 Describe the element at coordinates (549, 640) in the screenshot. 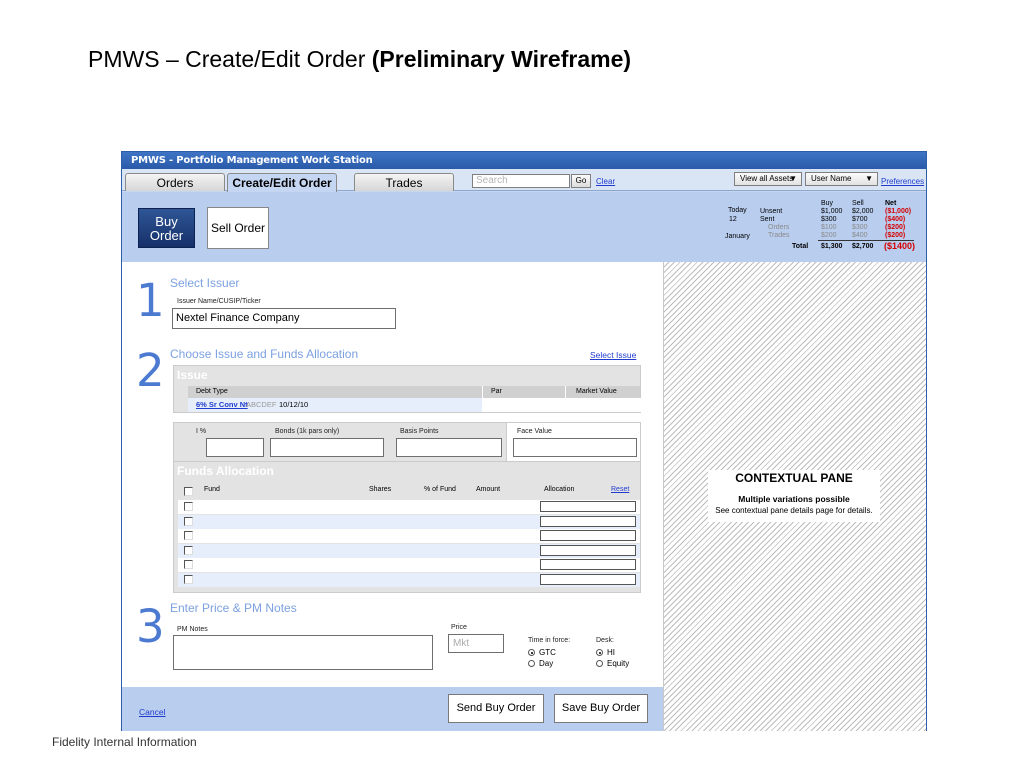

I see `time-in-force-label: Time in force:` at that location.